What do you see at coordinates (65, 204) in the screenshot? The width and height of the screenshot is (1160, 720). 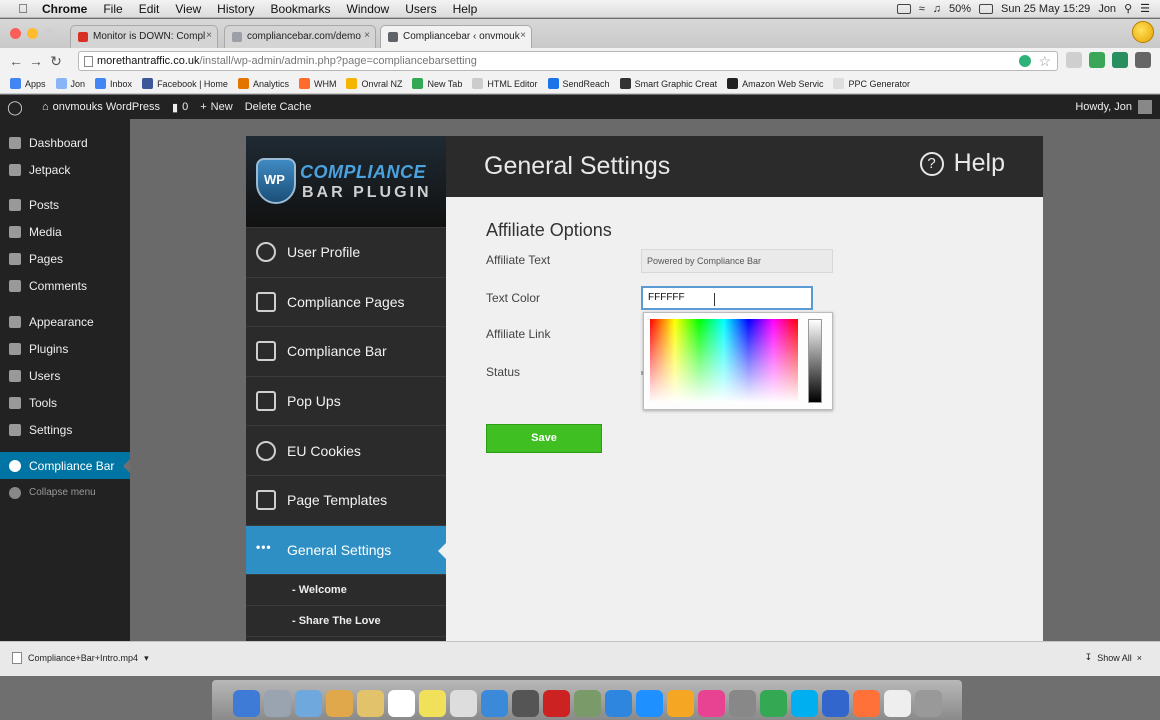 I see `wp-menu-posts: Posts` at bounding box center [65, 204].